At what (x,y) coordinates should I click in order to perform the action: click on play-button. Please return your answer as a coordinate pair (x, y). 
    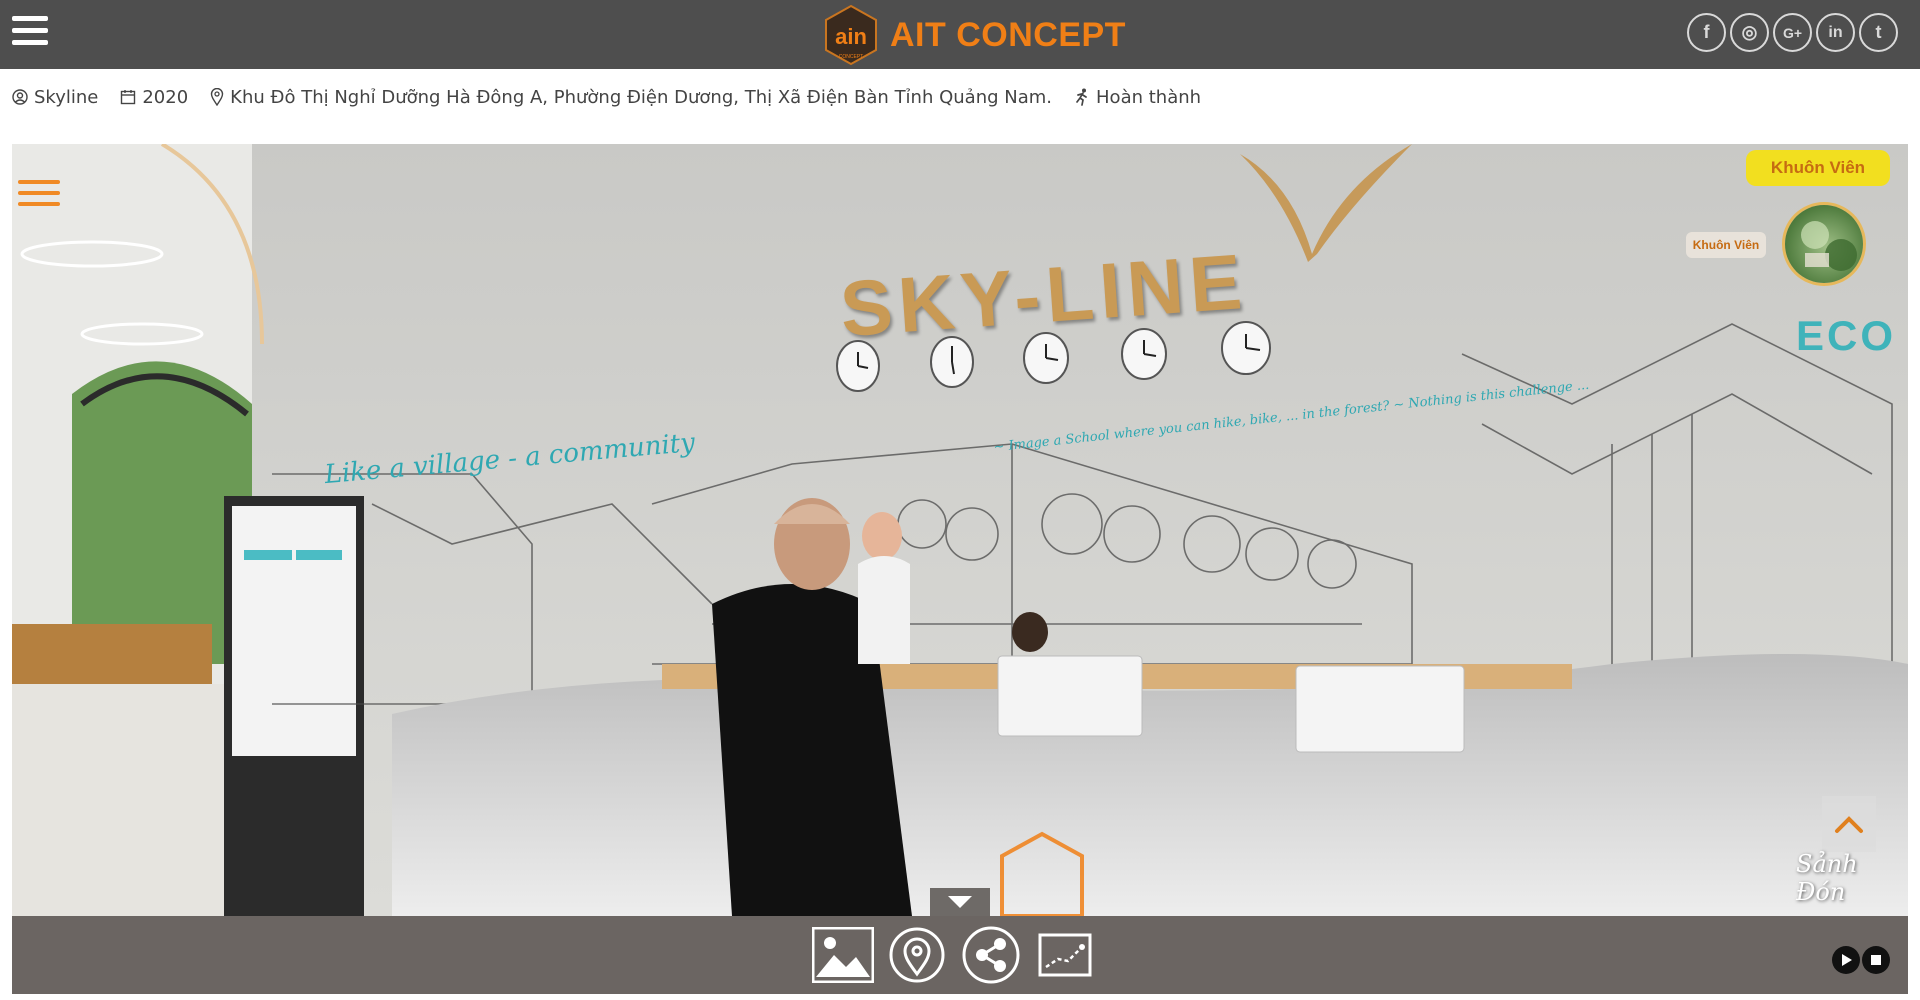
    Looking at the image, I should click on (1846, 960).